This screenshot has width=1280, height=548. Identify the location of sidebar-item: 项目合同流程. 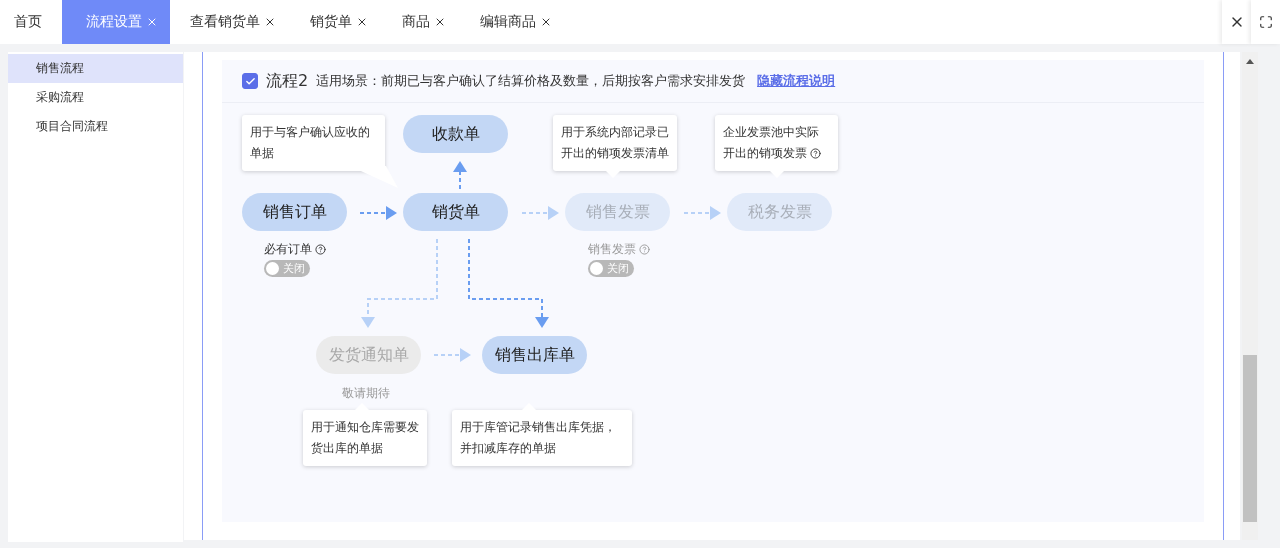
(95, 126).